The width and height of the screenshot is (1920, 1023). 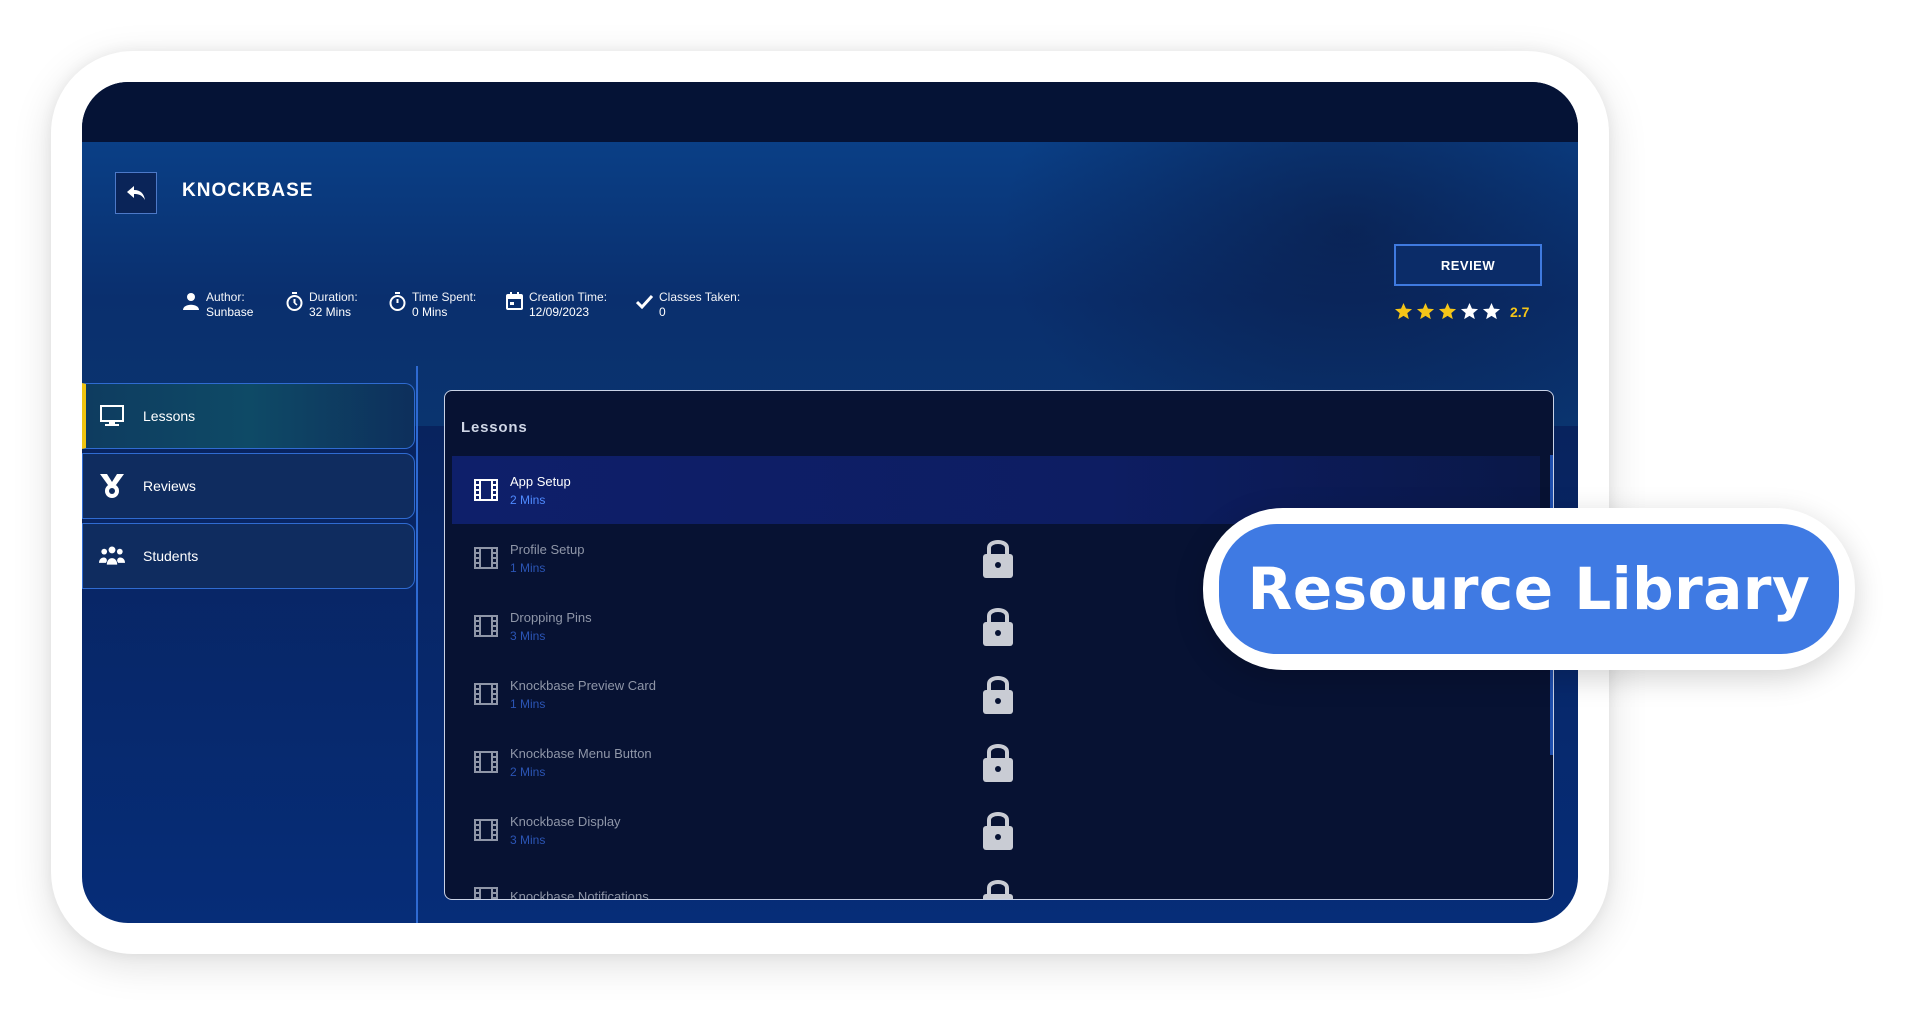 I want to click on sidebar-item-students: Students, so click(x=248, y=556).